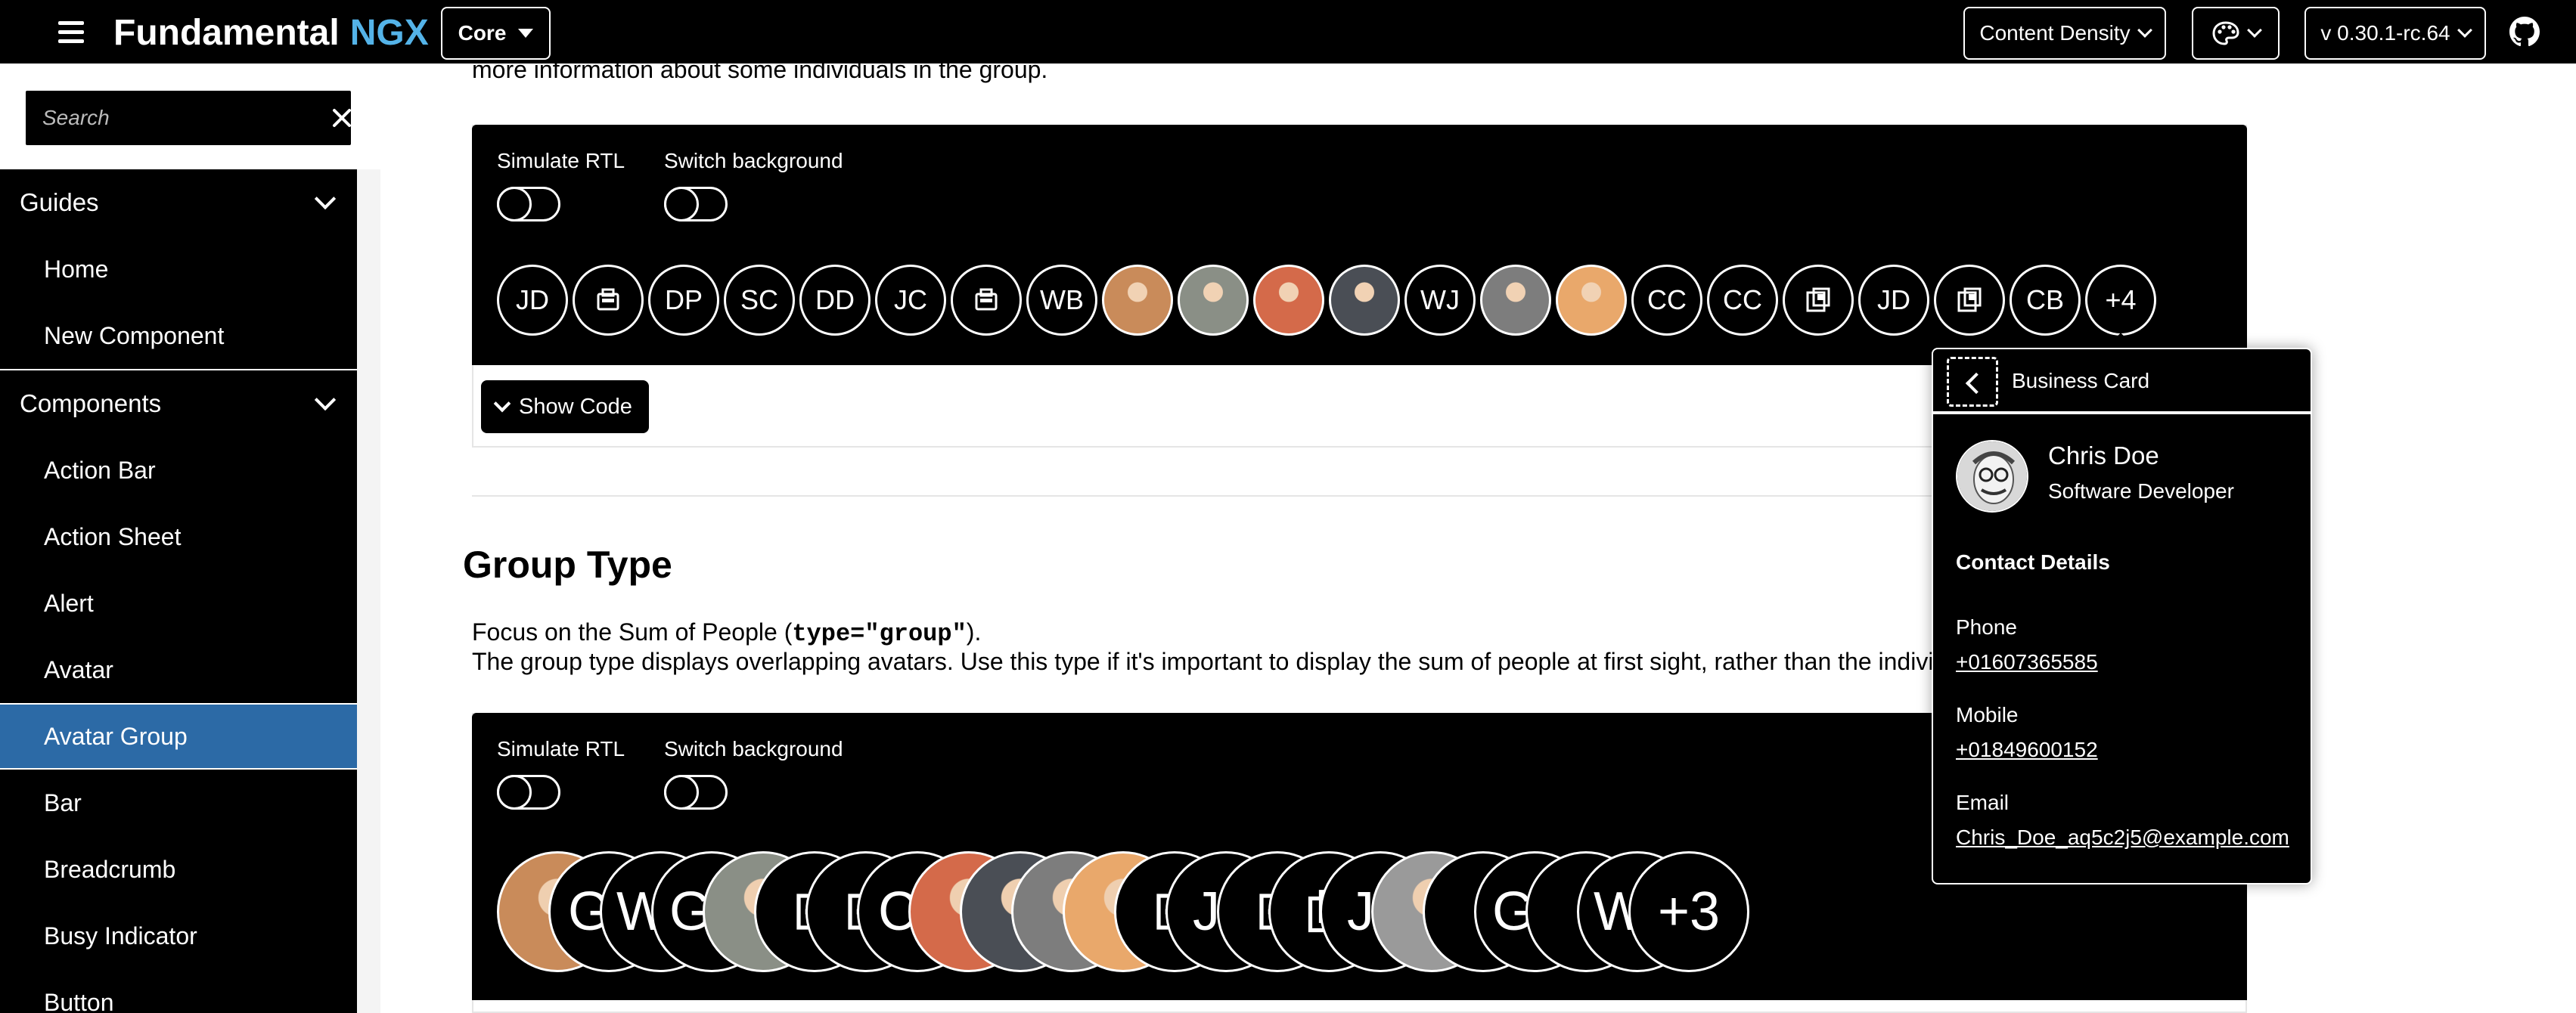 The image size is (2576, 1013). I want to click on content-density-button: Content Density, so click(2064, 33).